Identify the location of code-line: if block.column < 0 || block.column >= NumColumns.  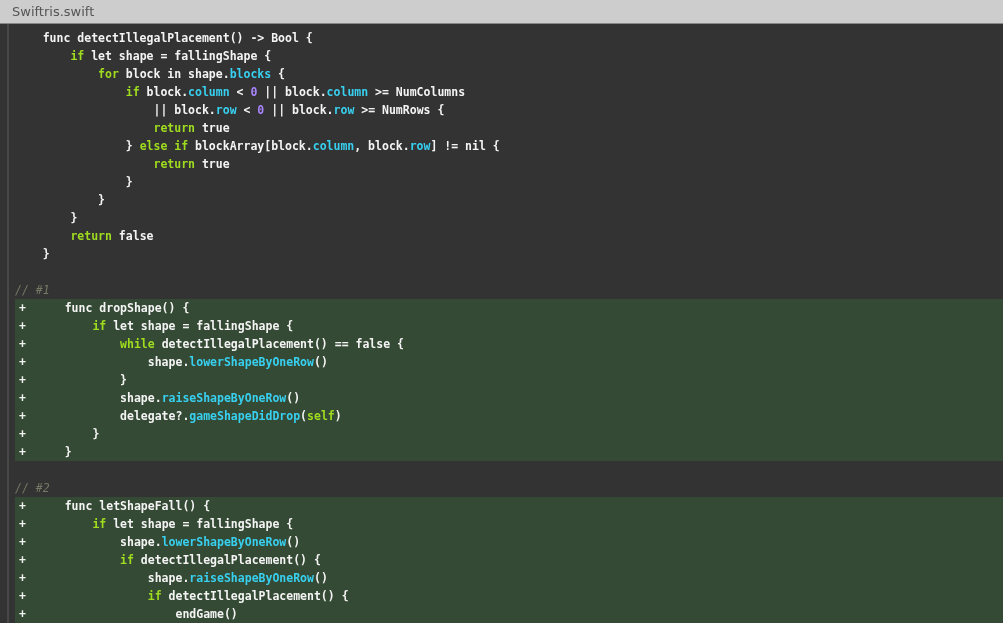
(295, 92).